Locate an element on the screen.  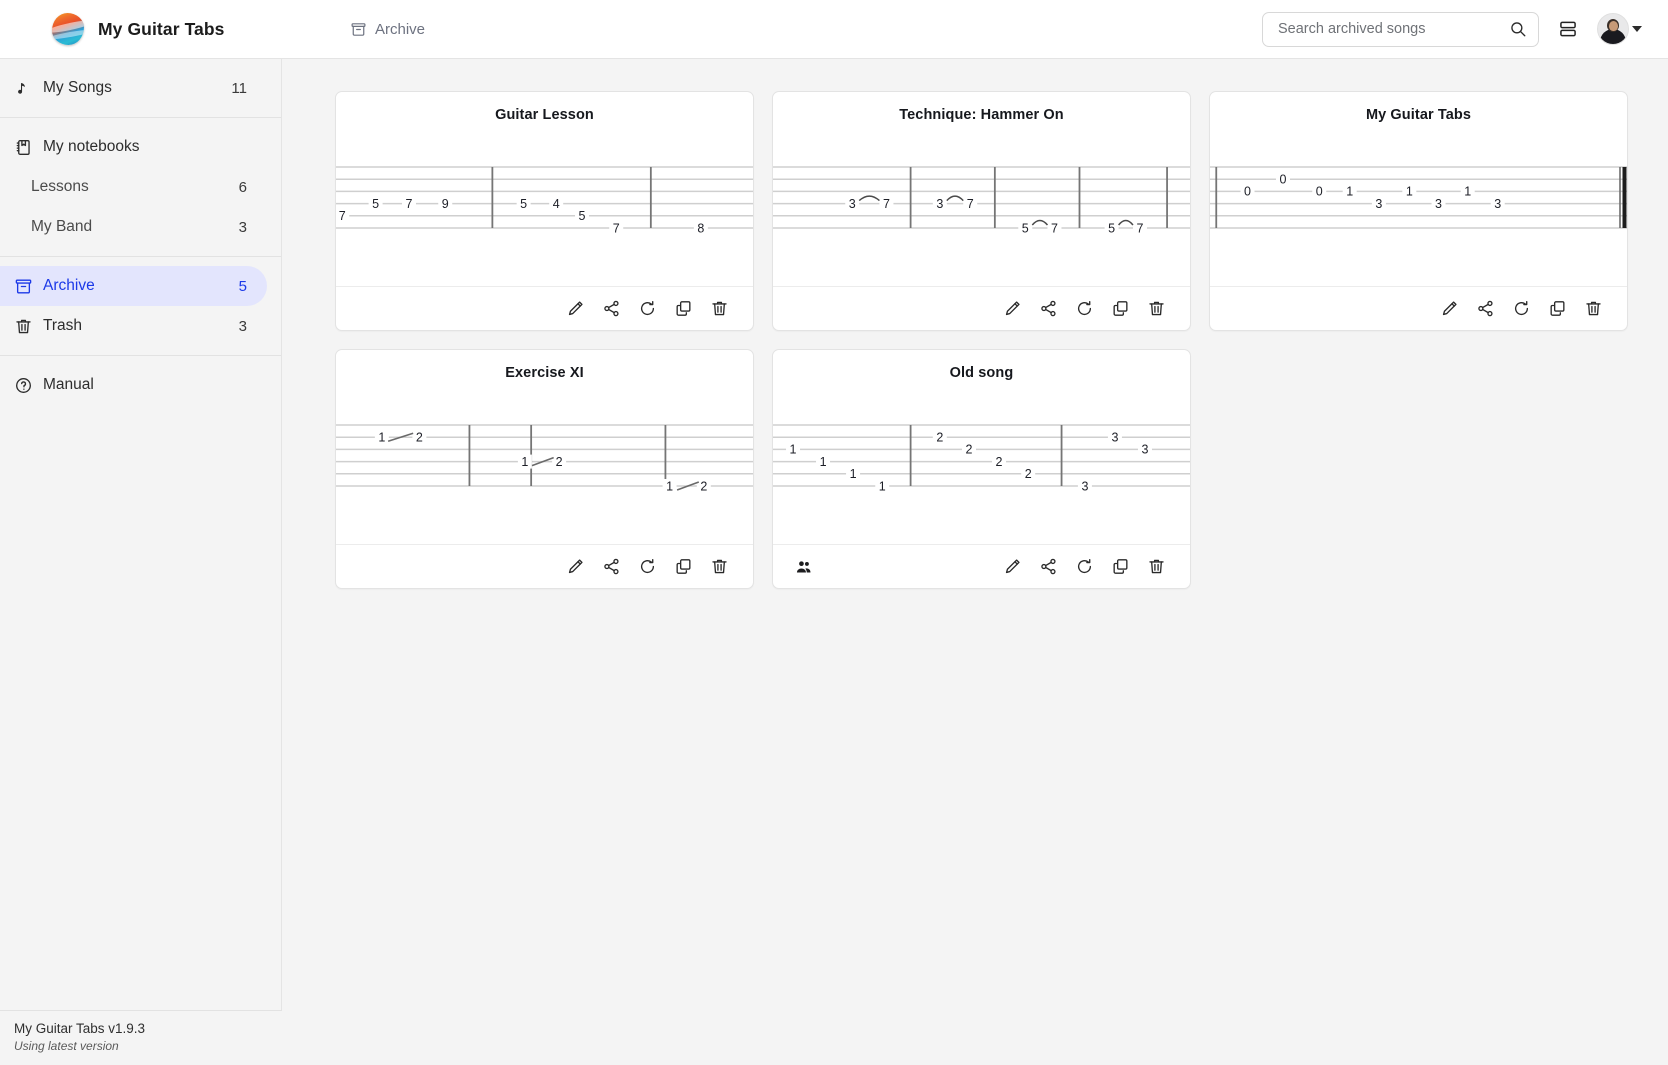
song-card: Exercise XI 1 2 1 2 1 2 is located at coordinates (544, 469).